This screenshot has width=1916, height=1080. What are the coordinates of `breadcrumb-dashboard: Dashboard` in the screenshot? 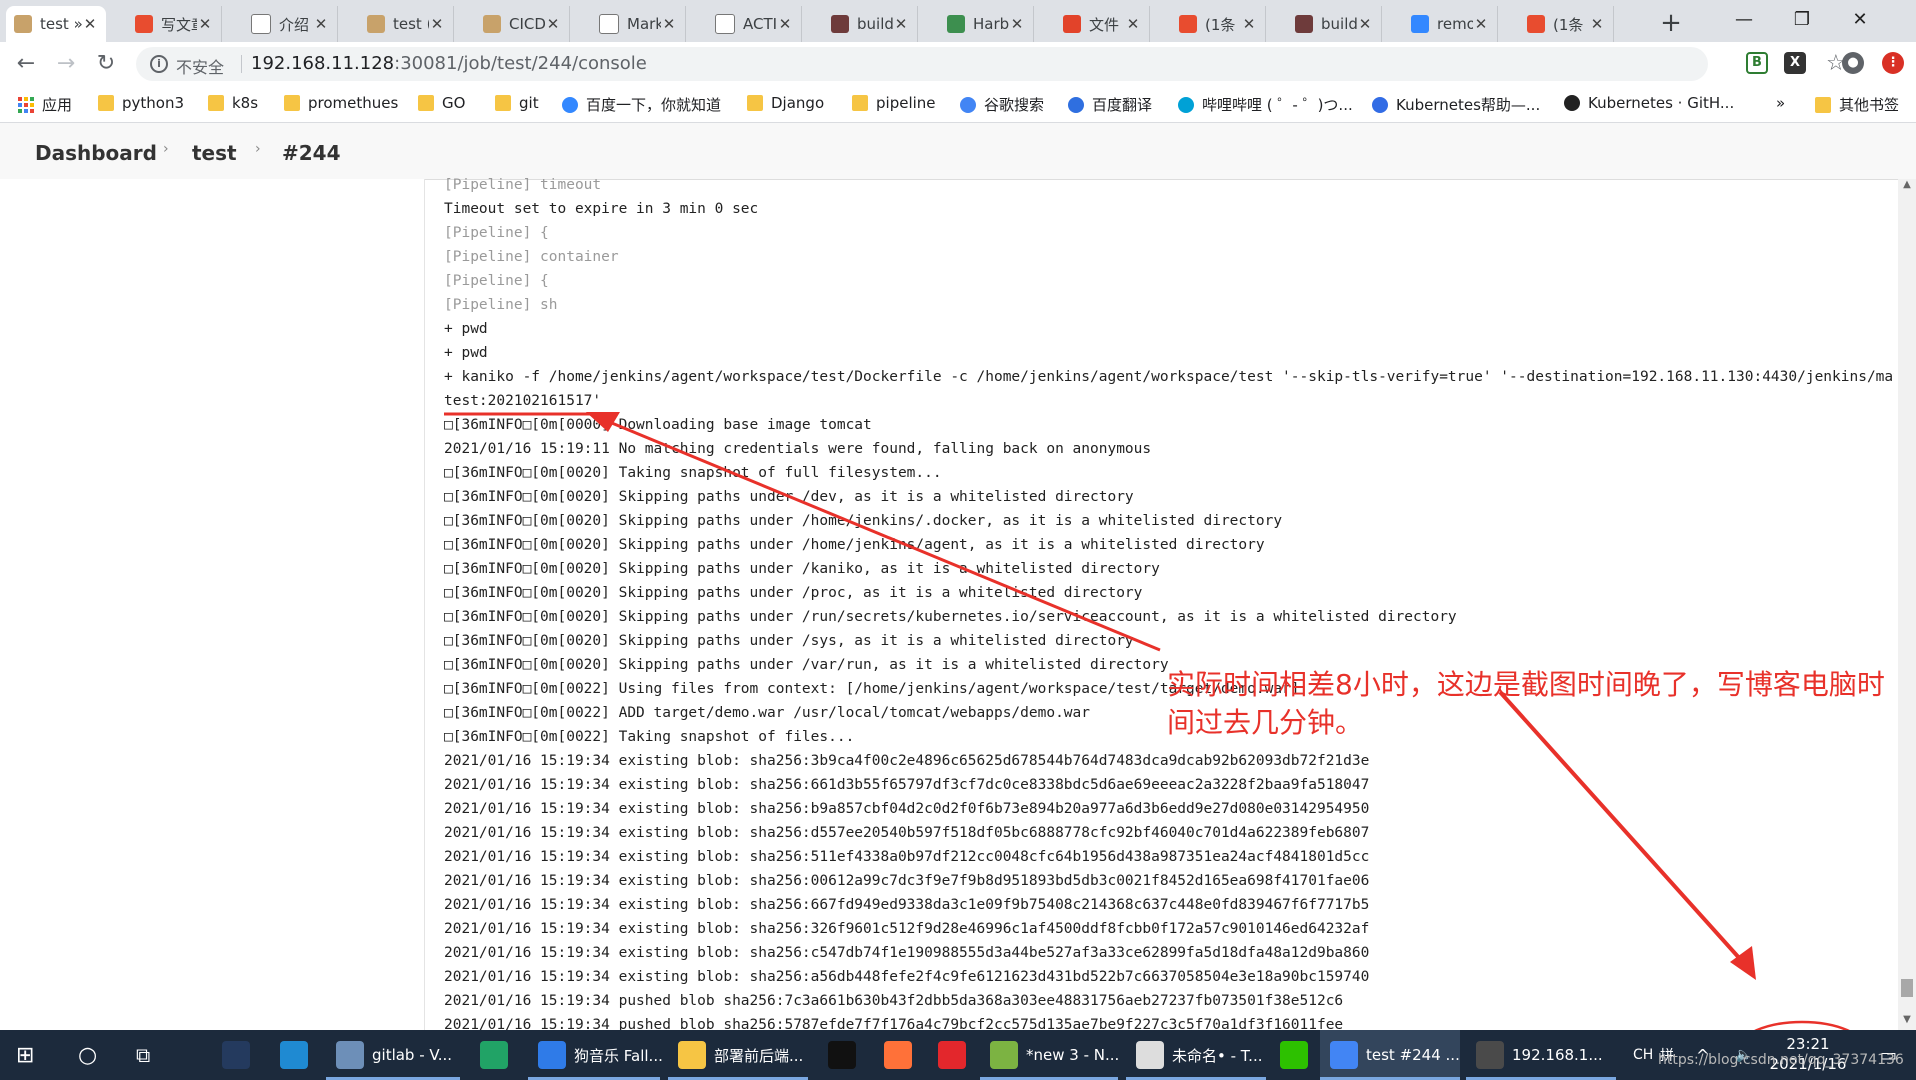 It's located at (96, 153).